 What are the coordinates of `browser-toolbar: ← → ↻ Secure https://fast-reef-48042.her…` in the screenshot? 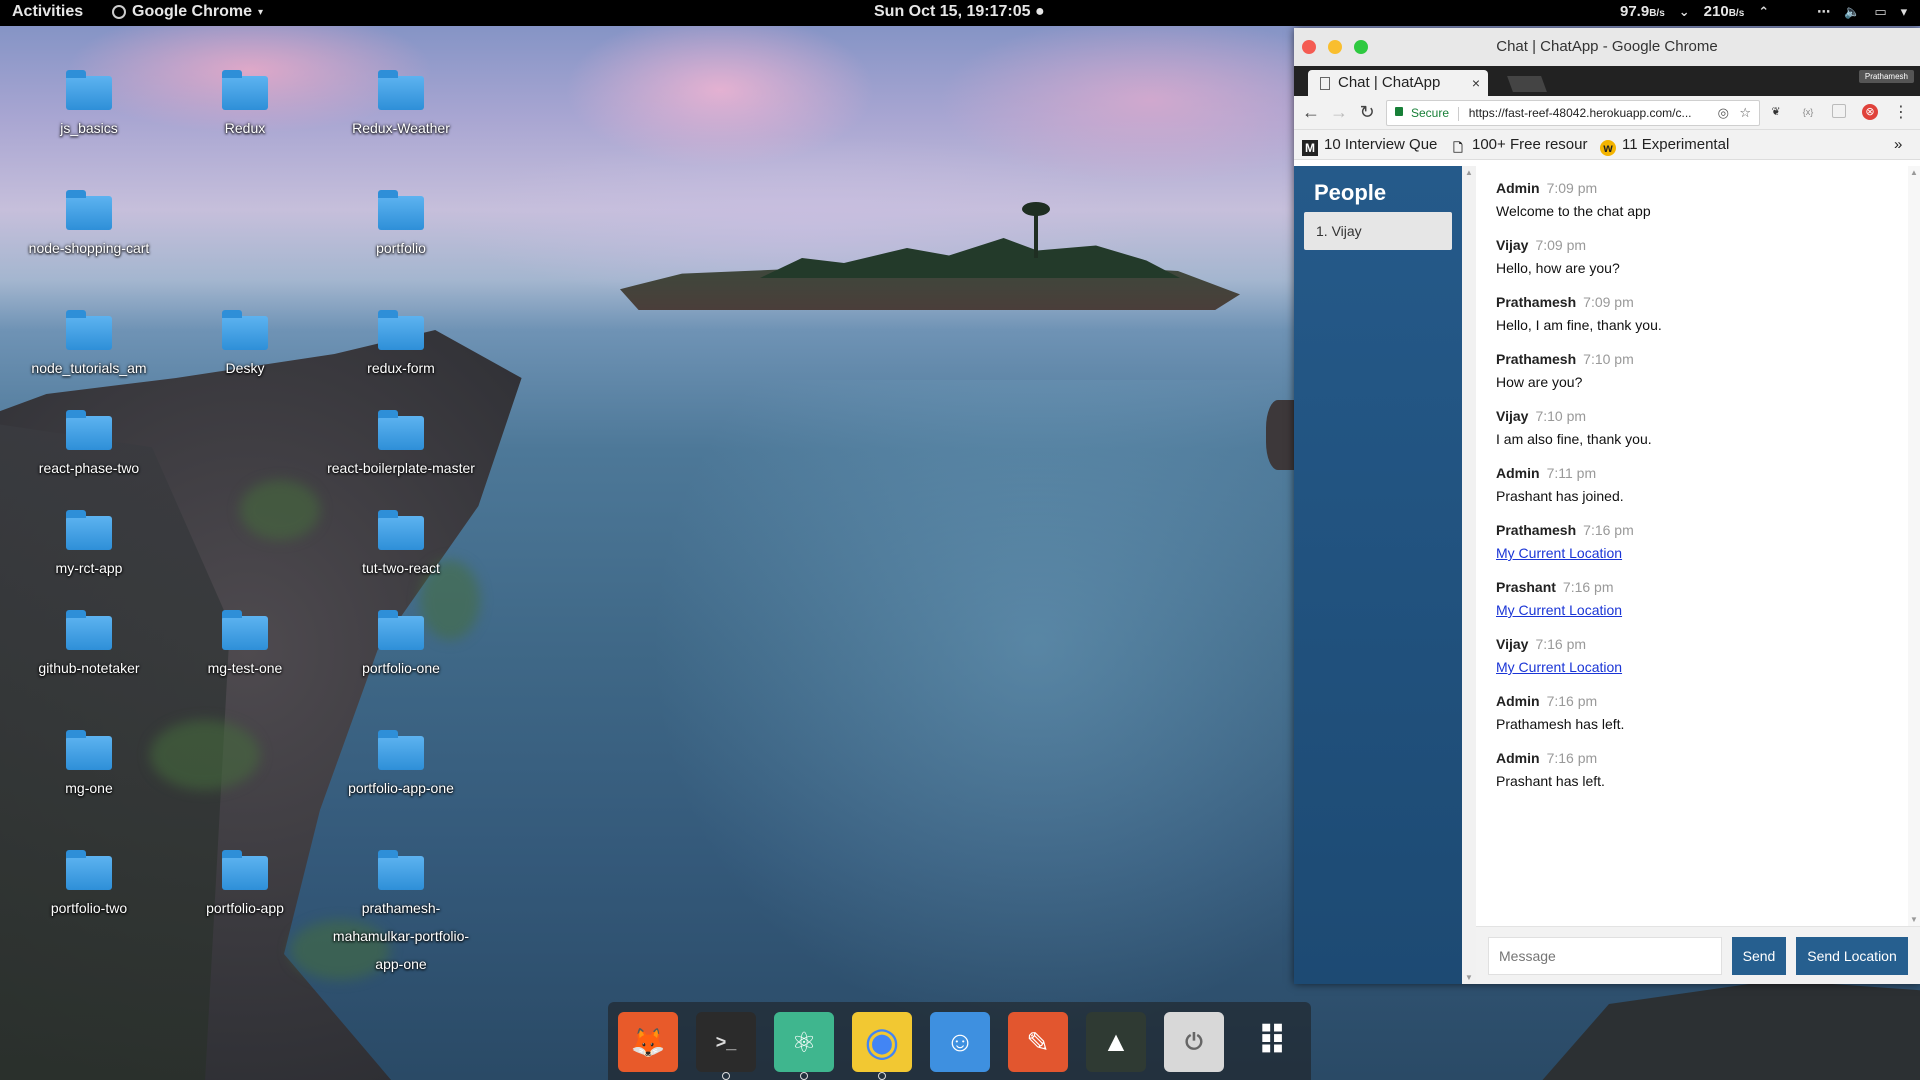 It's located at (1607, 113).